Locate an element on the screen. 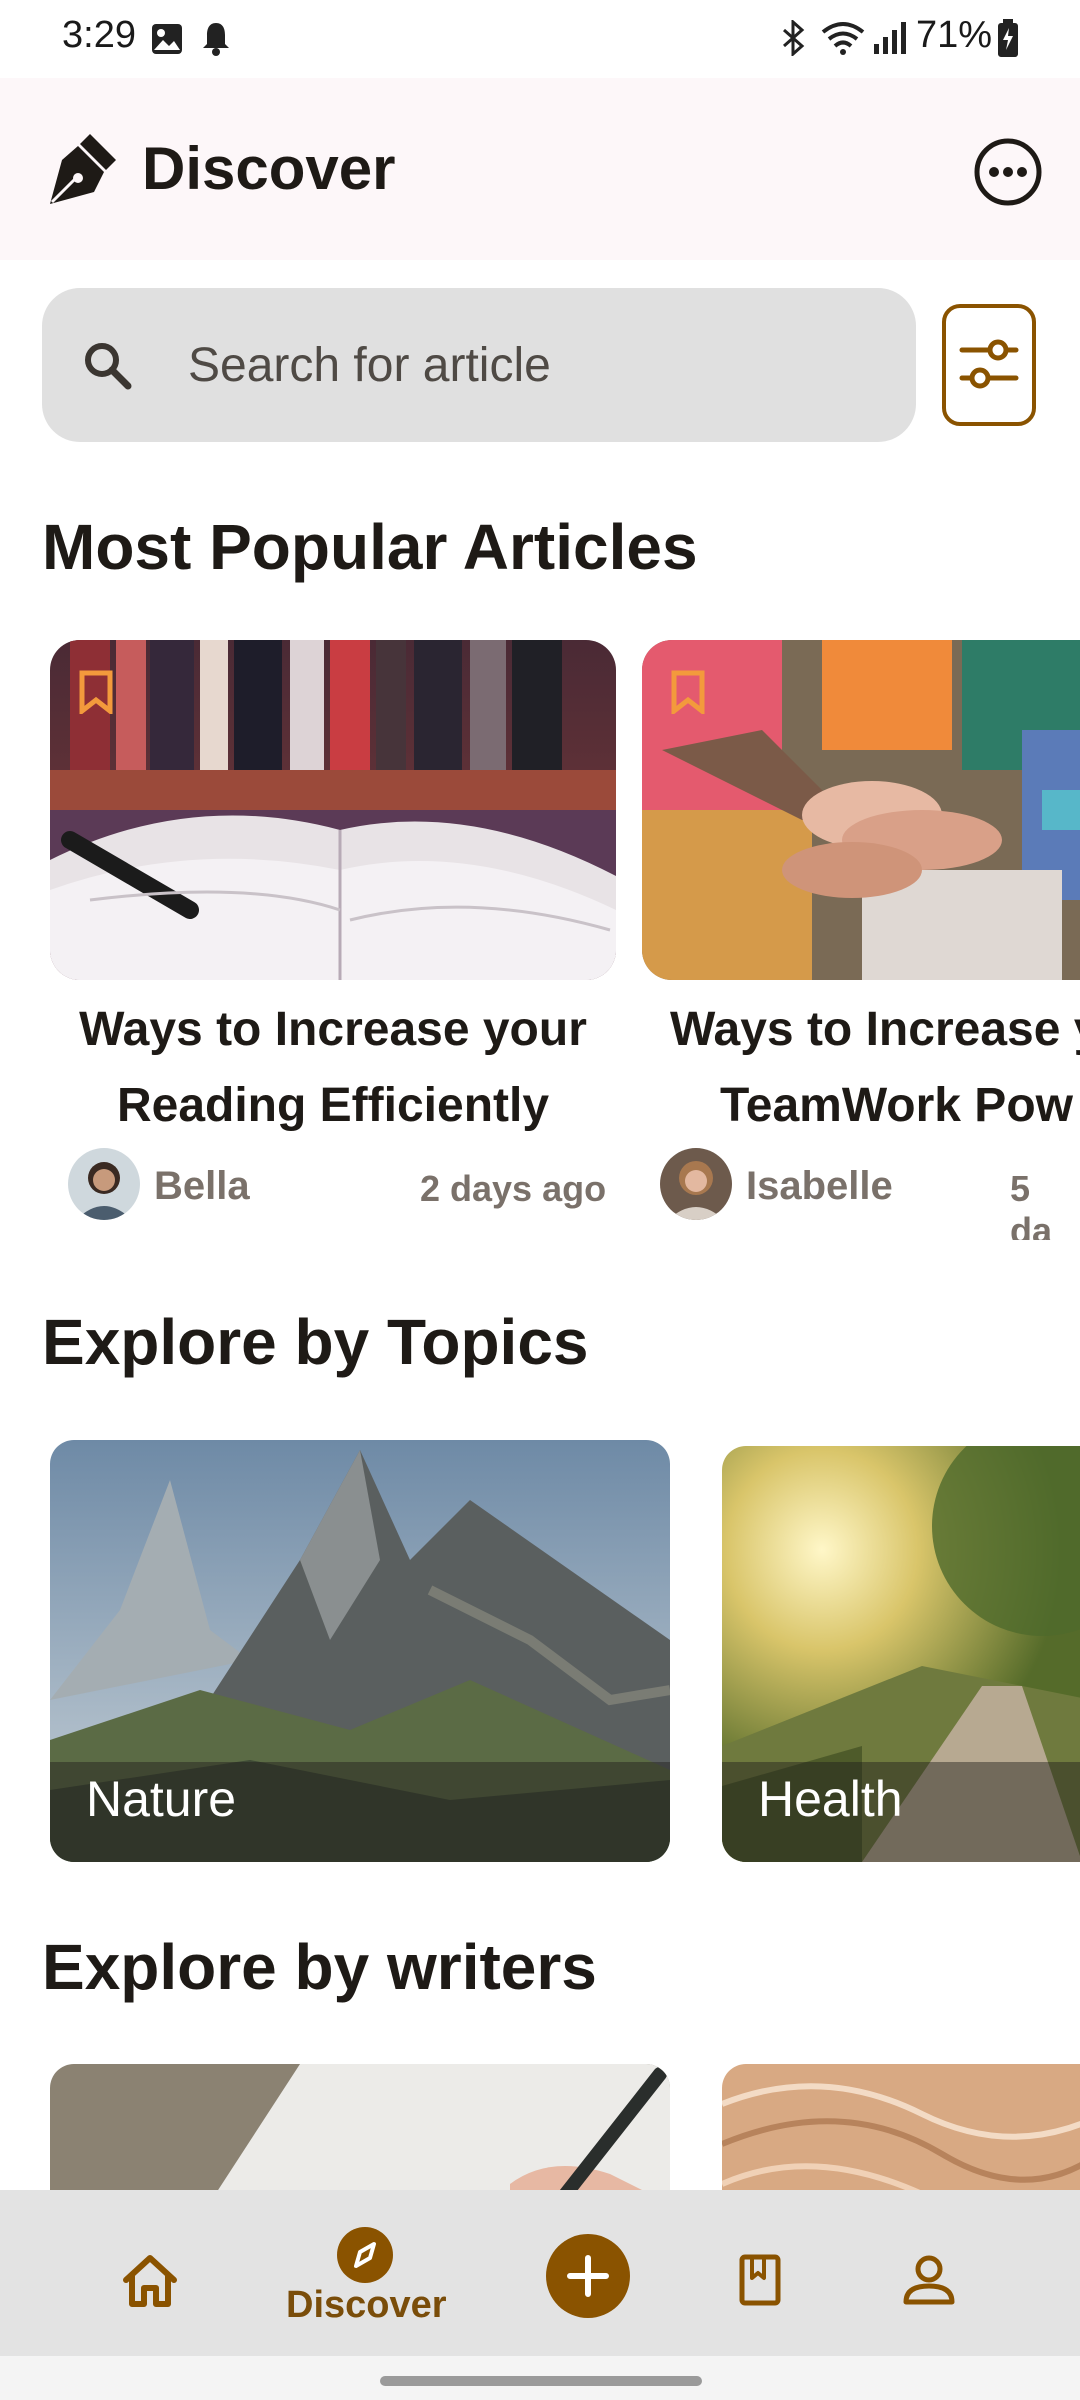 The height and width of the screenshot is (2400, 1080). status-bar: 3:29 71% is located at coordinates (540, 39).